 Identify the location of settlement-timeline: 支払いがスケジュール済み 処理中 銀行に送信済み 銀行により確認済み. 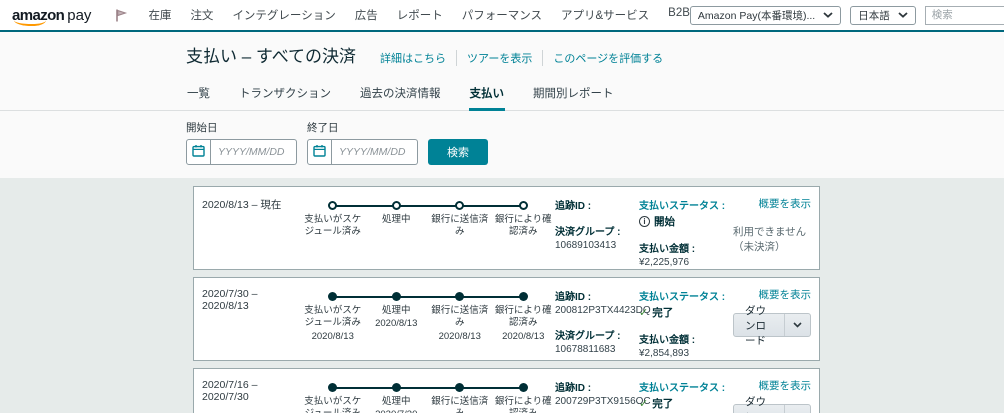
(428, 228).